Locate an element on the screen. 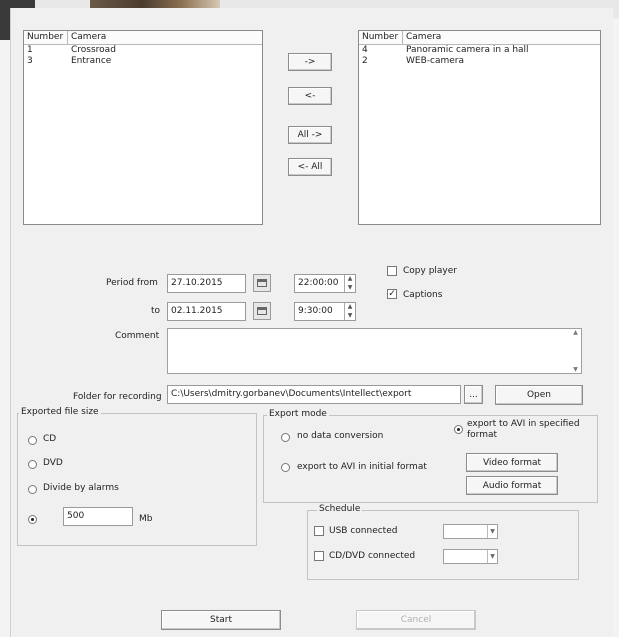  remove-all-cameras-button: <- All is located at coordinates (310, 167).